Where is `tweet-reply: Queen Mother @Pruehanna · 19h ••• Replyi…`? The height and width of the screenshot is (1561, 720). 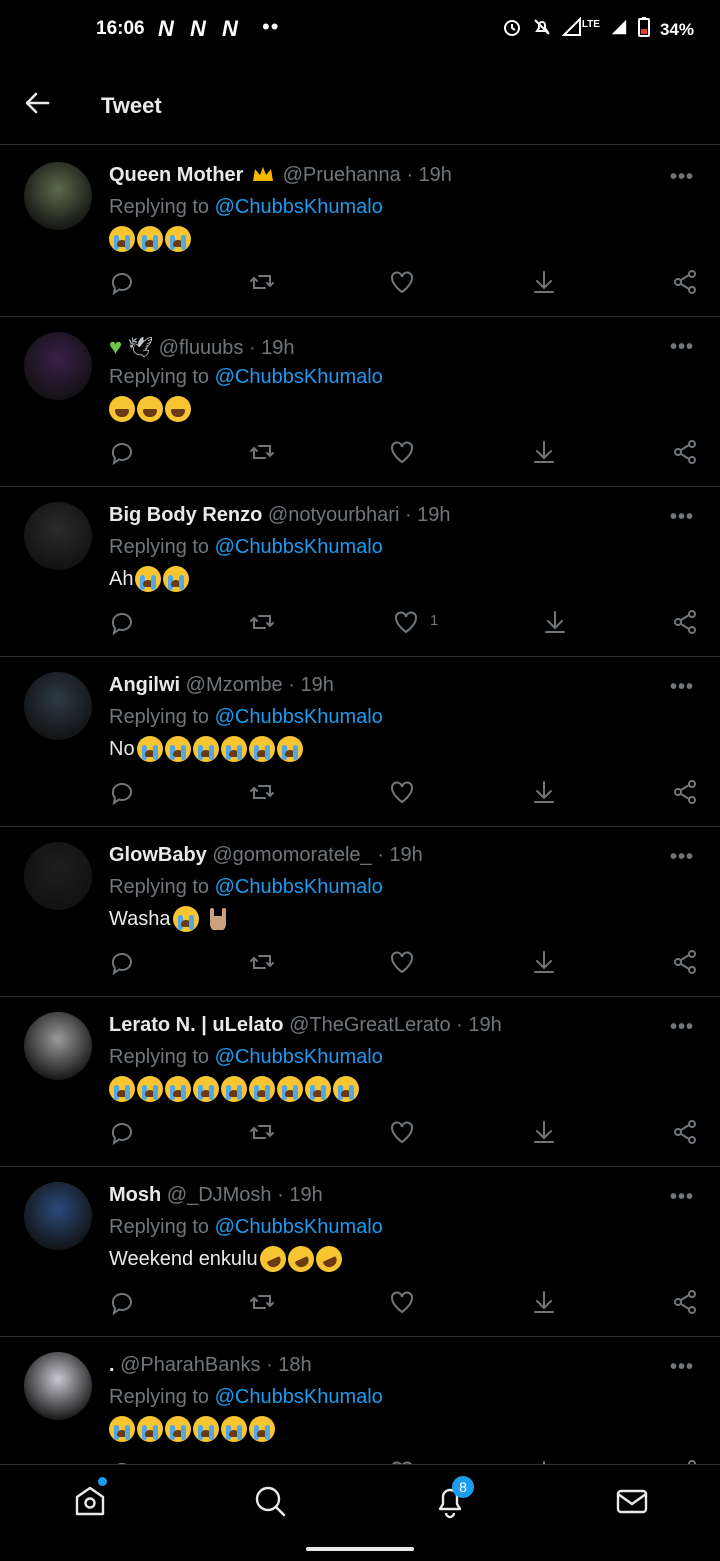 tweet-reply: Queen Mother @Pruehanna · 19h ••• Replyi… is located at coordinates (360, 231).